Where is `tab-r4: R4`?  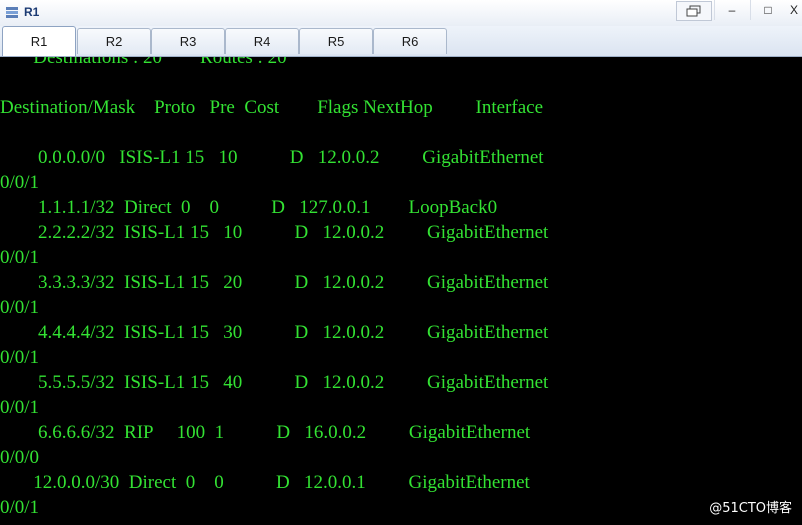 tab-r4: R4 is located at coordinates (262, 41).